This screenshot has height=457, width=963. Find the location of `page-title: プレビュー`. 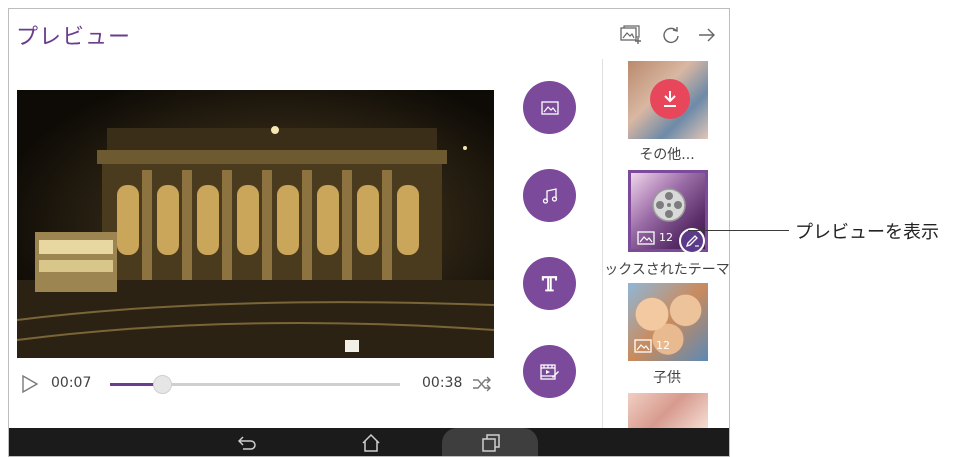

page-title: プレビュー is located at coordinates (74, 37).